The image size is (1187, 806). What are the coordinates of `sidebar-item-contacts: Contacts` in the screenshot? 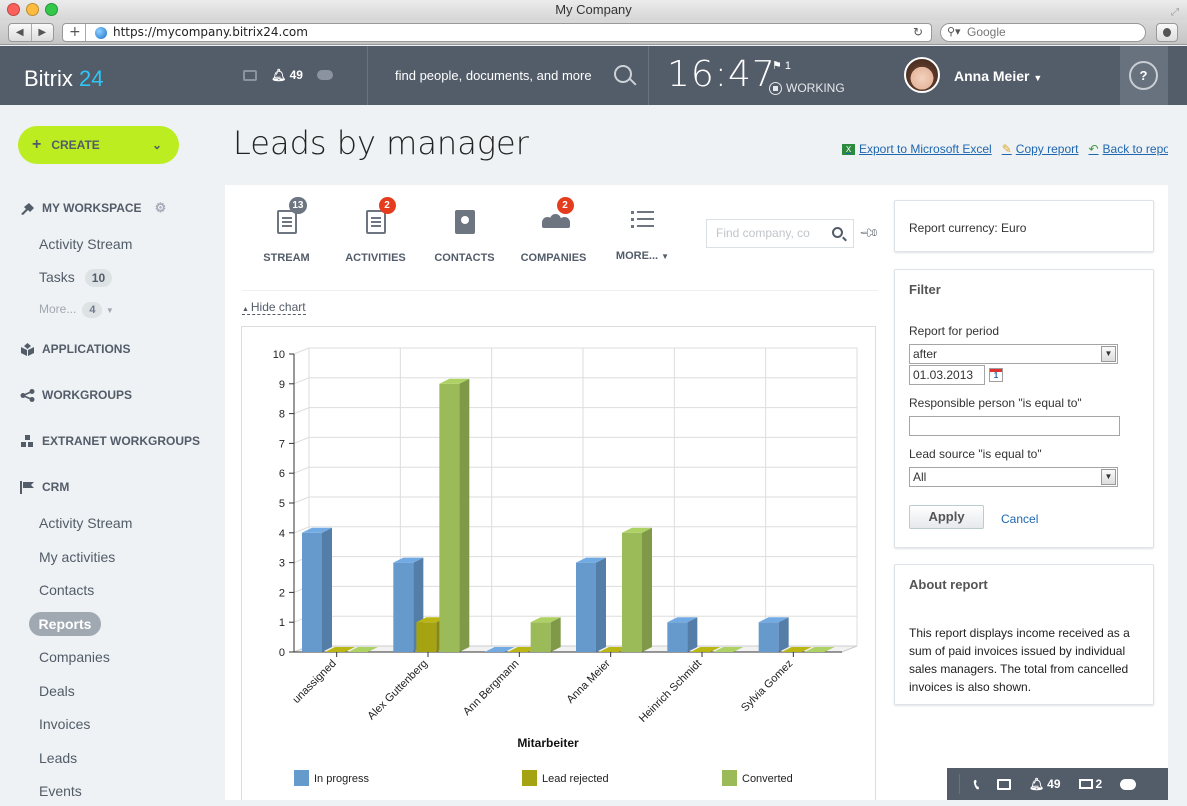 It's located at (66, 590).